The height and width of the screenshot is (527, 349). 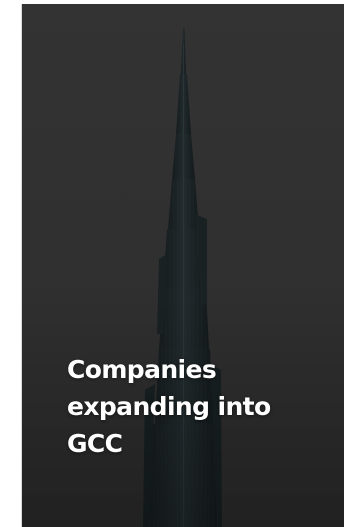 I want to click on card-left-border, so click(x=21, y=265).